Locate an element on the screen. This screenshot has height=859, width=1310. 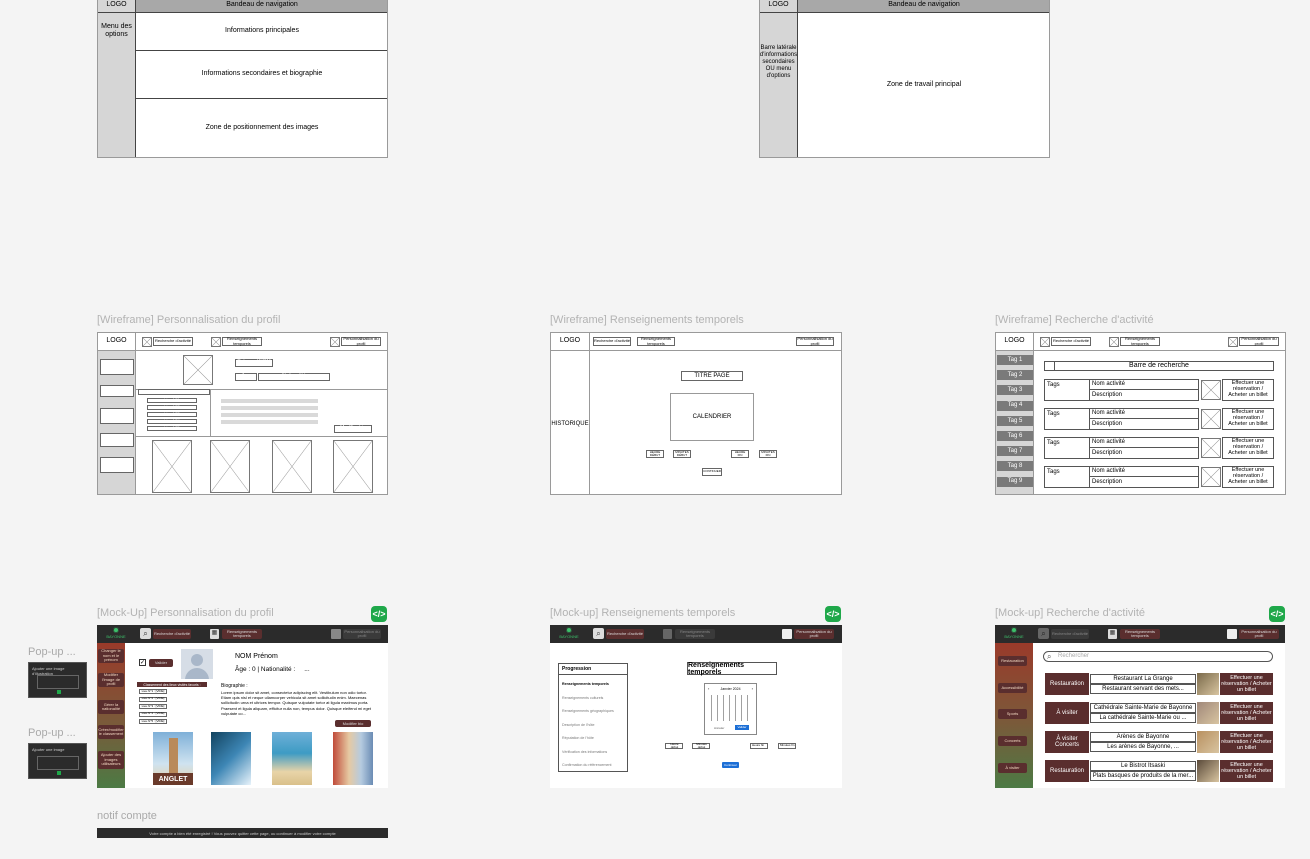
category-button: Concerts is located at coordinates (1012, 741).